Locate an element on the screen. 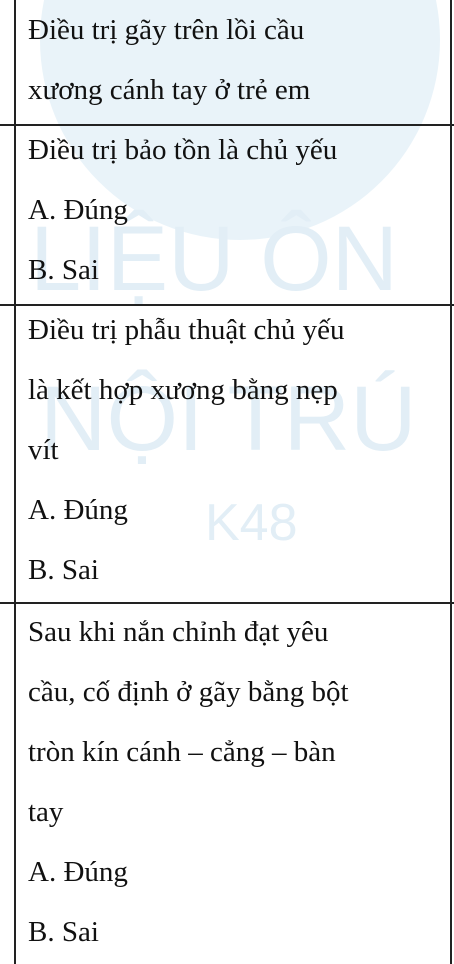 The width and height of the screenshot is (454, 964). question-text: vít is located at coordinates (43, 450).